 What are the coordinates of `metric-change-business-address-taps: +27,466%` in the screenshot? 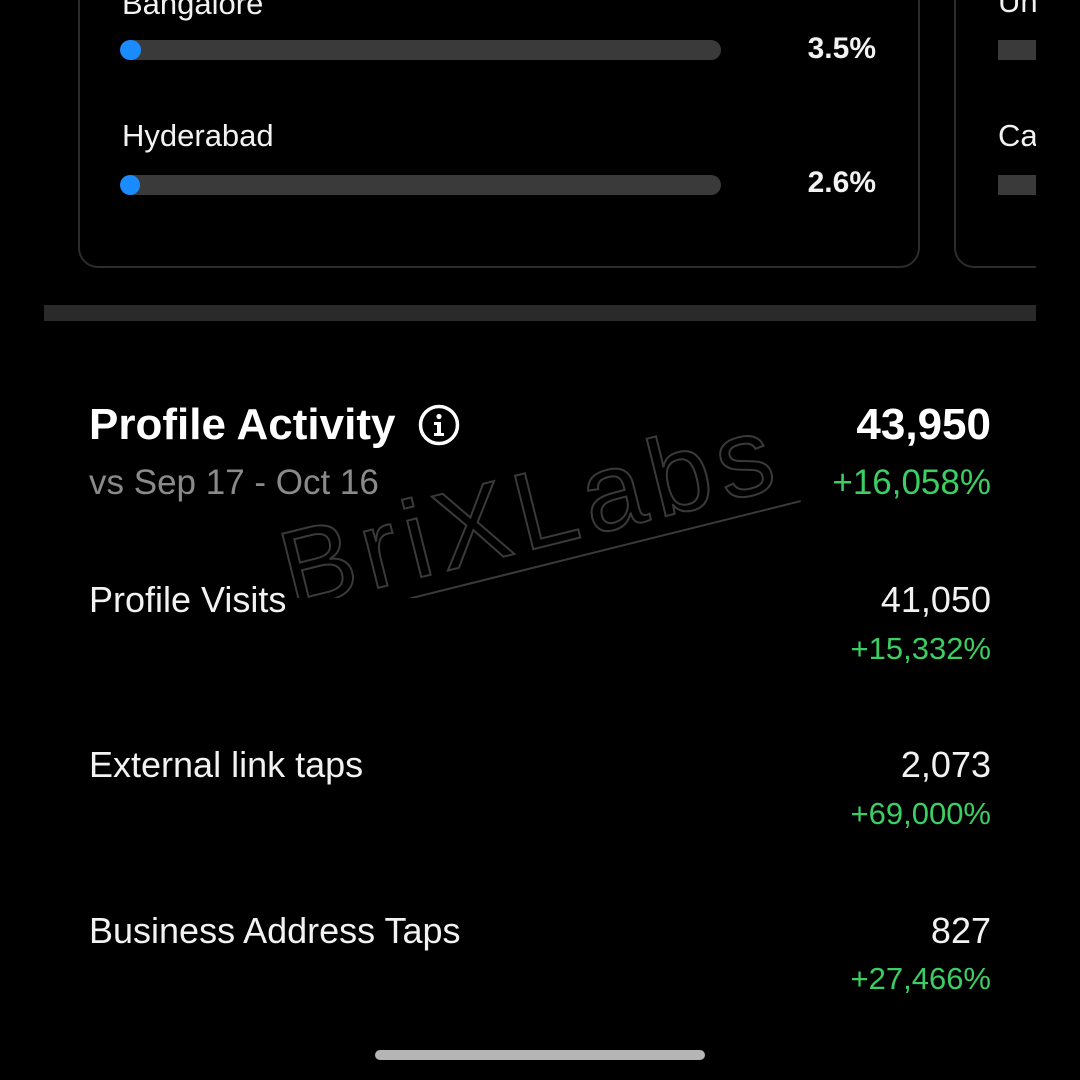 It's located at (920, 978).